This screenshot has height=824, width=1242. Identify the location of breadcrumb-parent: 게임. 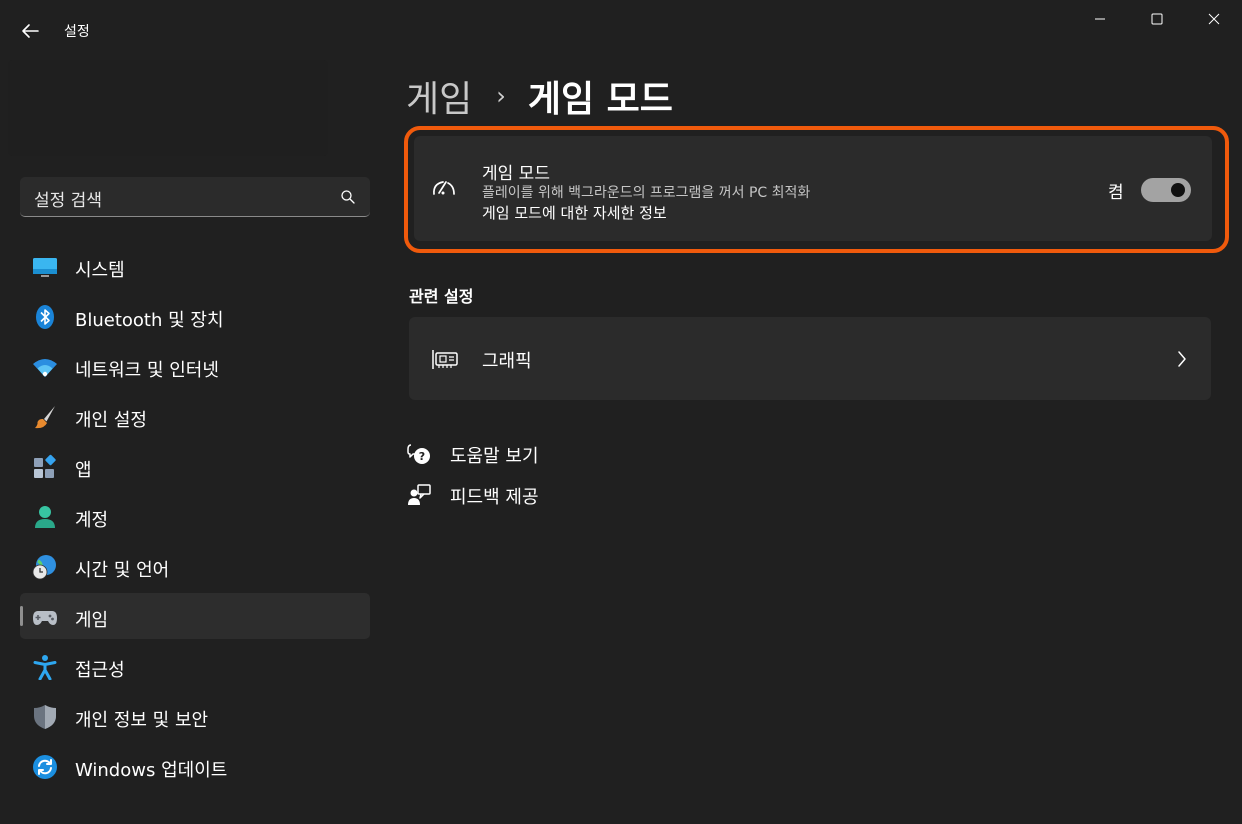
(439, 96).